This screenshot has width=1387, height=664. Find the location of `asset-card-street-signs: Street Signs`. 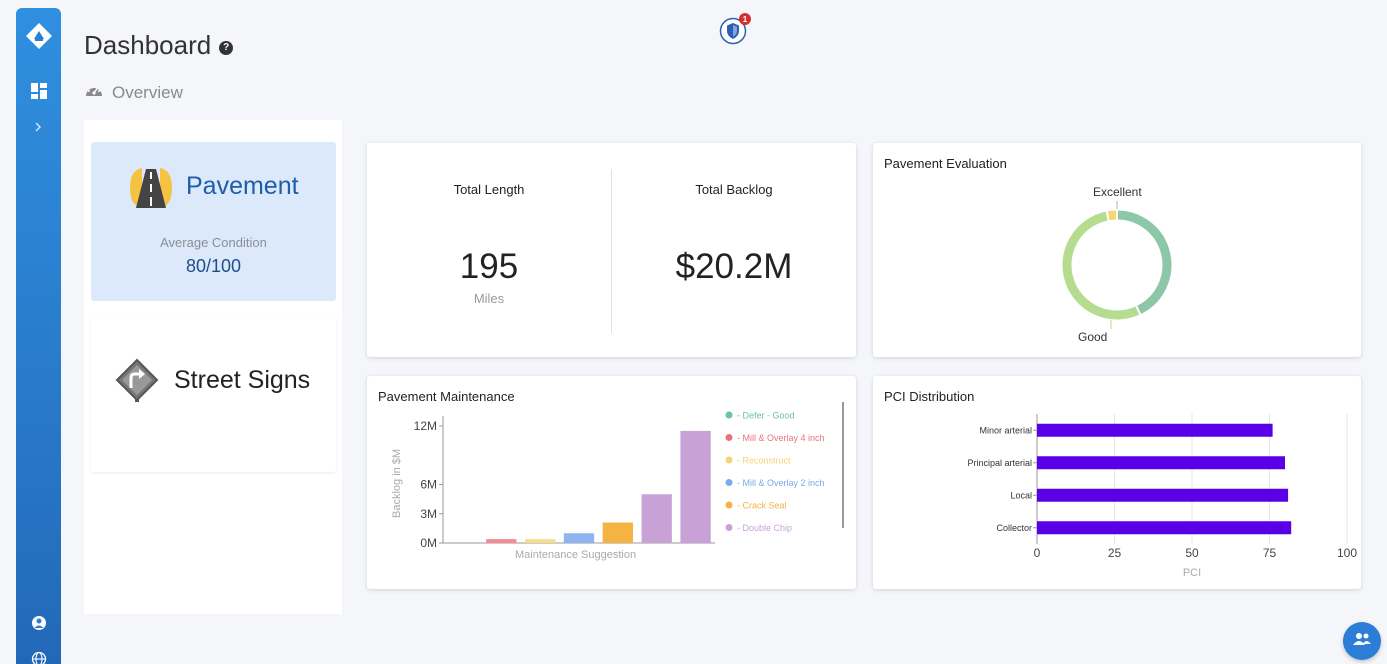

asset-card-street-signs: Street Signs is located at coordinates (213, 394).